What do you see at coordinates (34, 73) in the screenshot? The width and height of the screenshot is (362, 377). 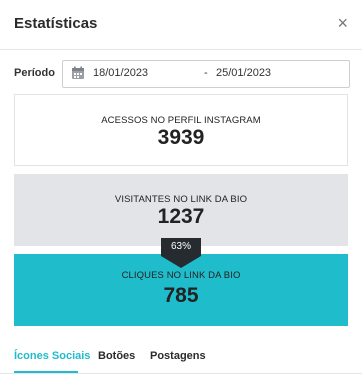 I see `period-label: Período` at bounding box center [34, 73].